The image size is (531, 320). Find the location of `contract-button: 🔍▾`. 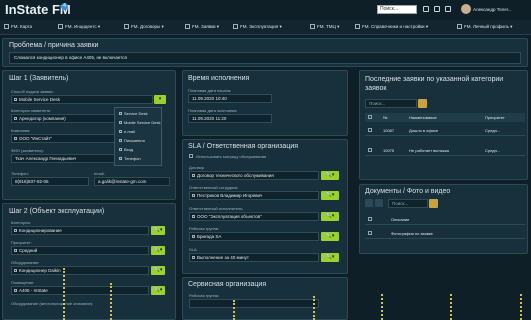

contract-button: 🔍▾ is located at coordinates (330, 175).